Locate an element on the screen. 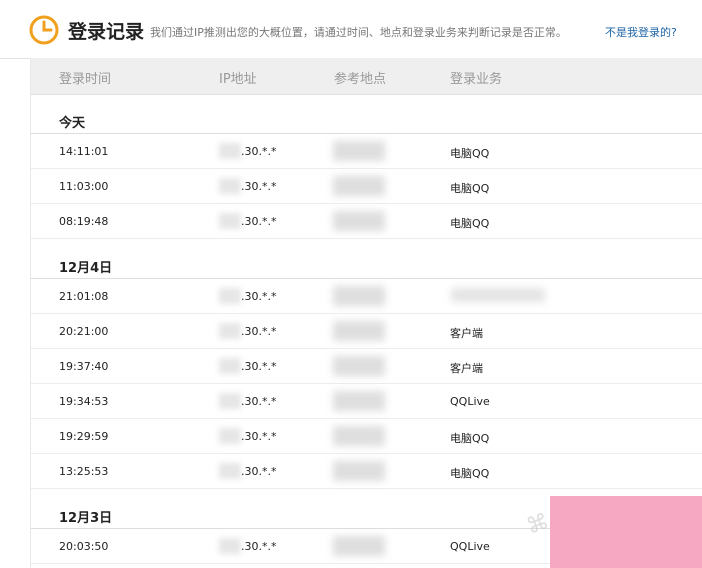 This screenshot has width=702, height=568. column-header-ip: IP地址 is located at coordinates (238, 79).